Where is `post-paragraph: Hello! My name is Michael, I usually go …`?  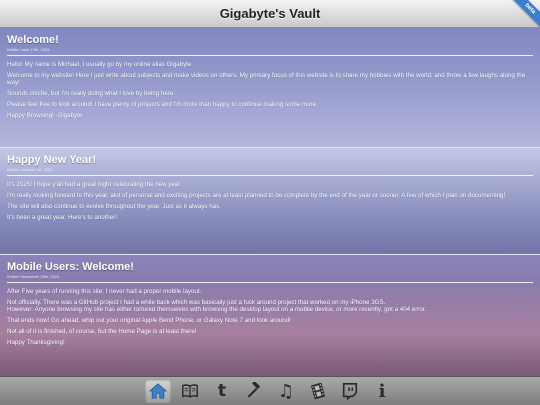 post-paragraph: Hello! My name is Michael, I usually go … is located at coordinates (100, 64).